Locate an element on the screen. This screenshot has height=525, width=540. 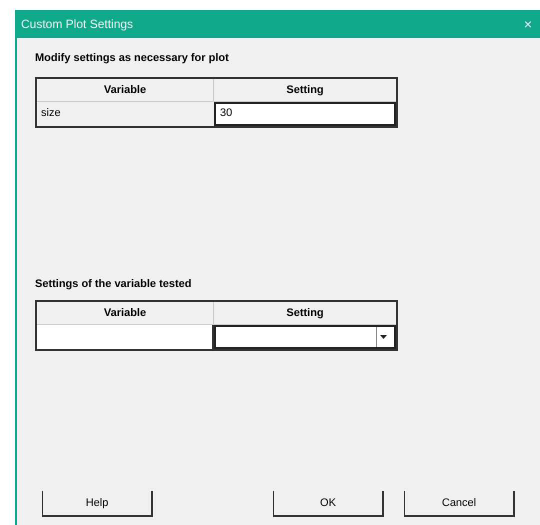
section-label: Settings of the variable tested is located at coordinates (113, 284).